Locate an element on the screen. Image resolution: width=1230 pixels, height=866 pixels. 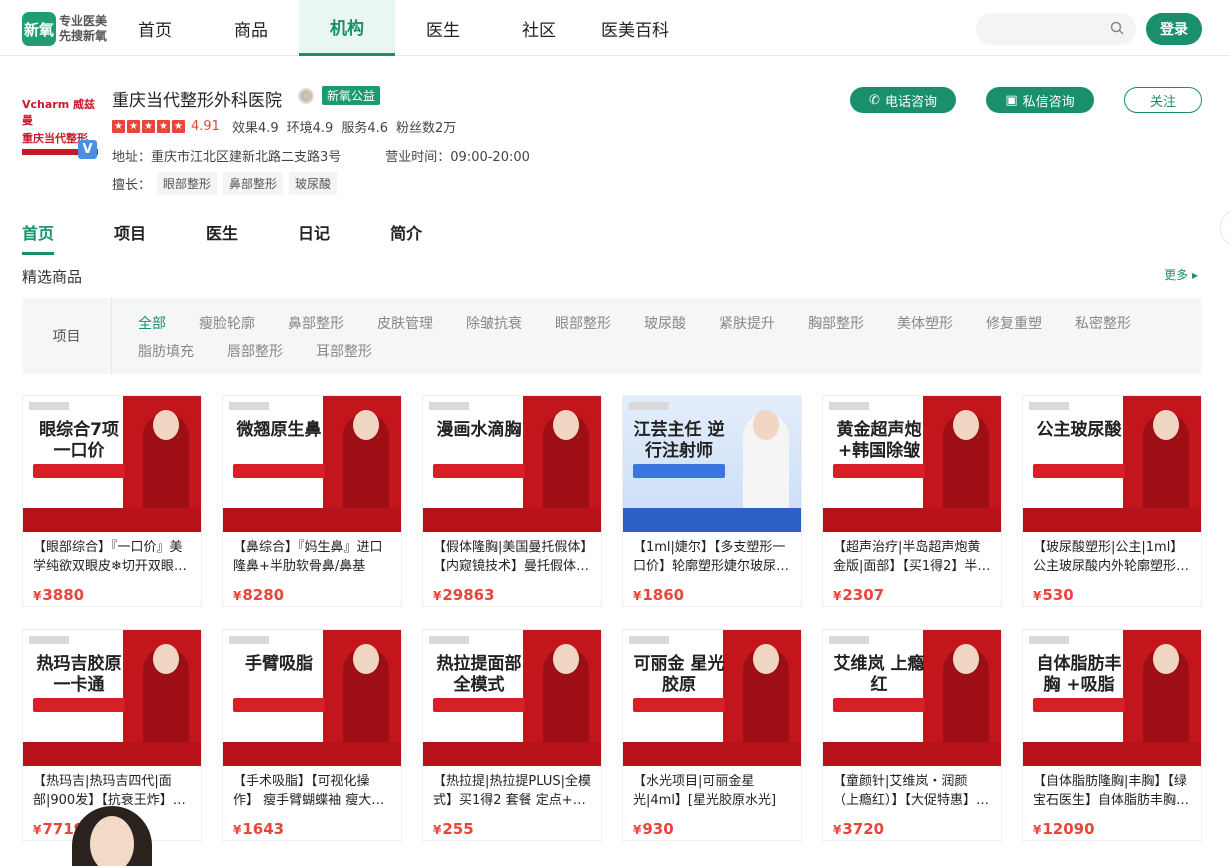
nav-institutions: 机构 is located at coordinates (347, 28).